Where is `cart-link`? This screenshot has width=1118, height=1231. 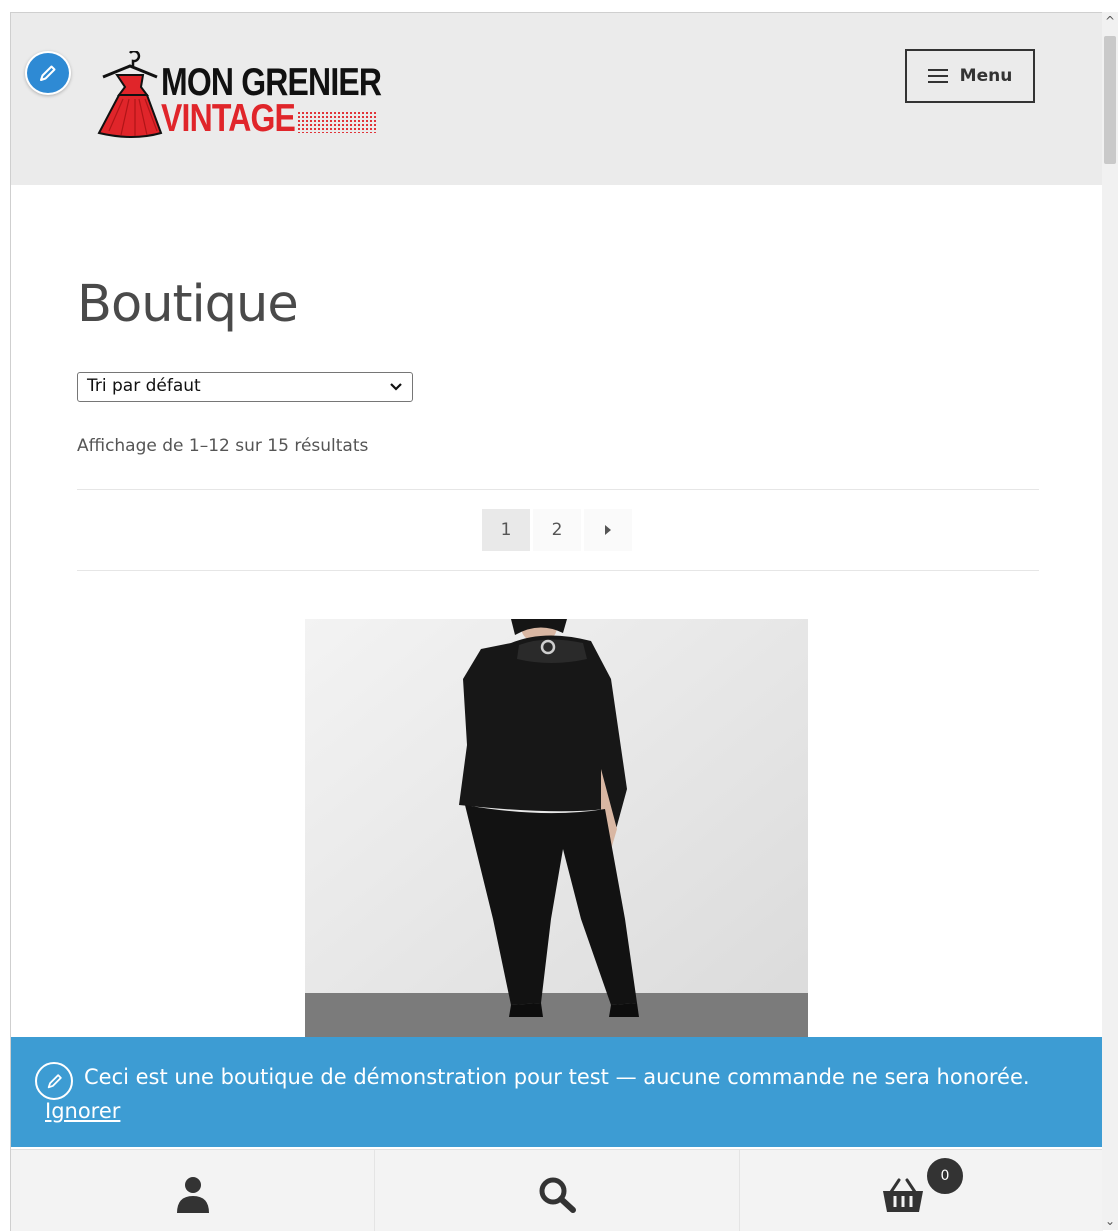 cart-link is located at coordinates (921, 1190).